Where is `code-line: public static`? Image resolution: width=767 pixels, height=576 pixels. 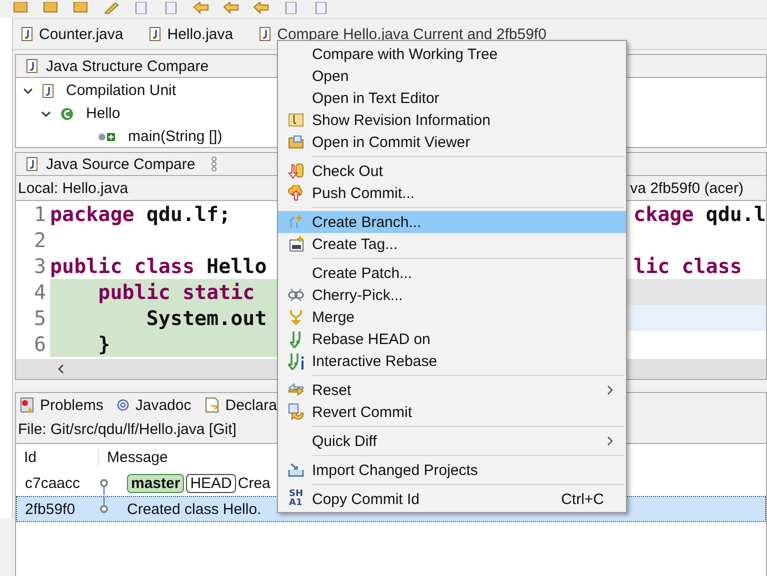
code-line: public static is located at coordinates (176, 292).